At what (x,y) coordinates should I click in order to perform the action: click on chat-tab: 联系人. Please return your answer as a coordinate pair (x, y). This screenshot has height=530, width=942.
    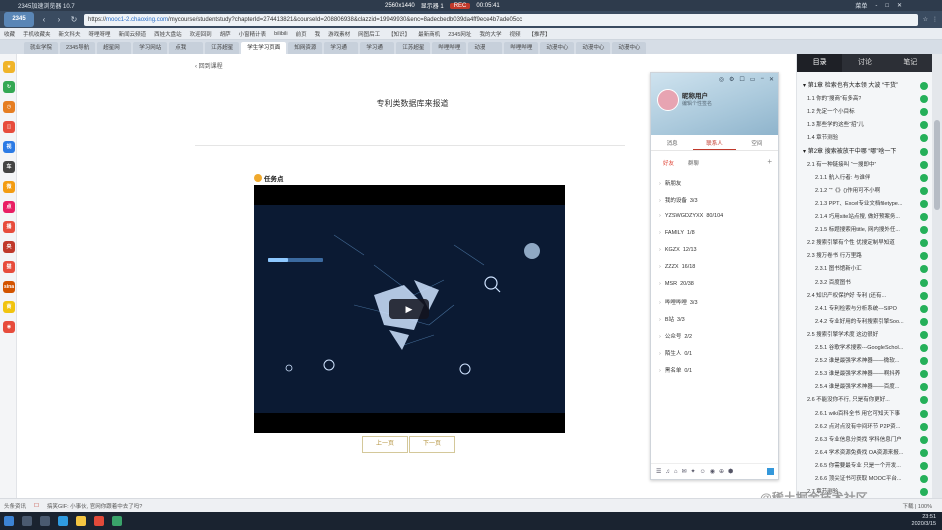
    Looking at the image, I should click on (714, 143).